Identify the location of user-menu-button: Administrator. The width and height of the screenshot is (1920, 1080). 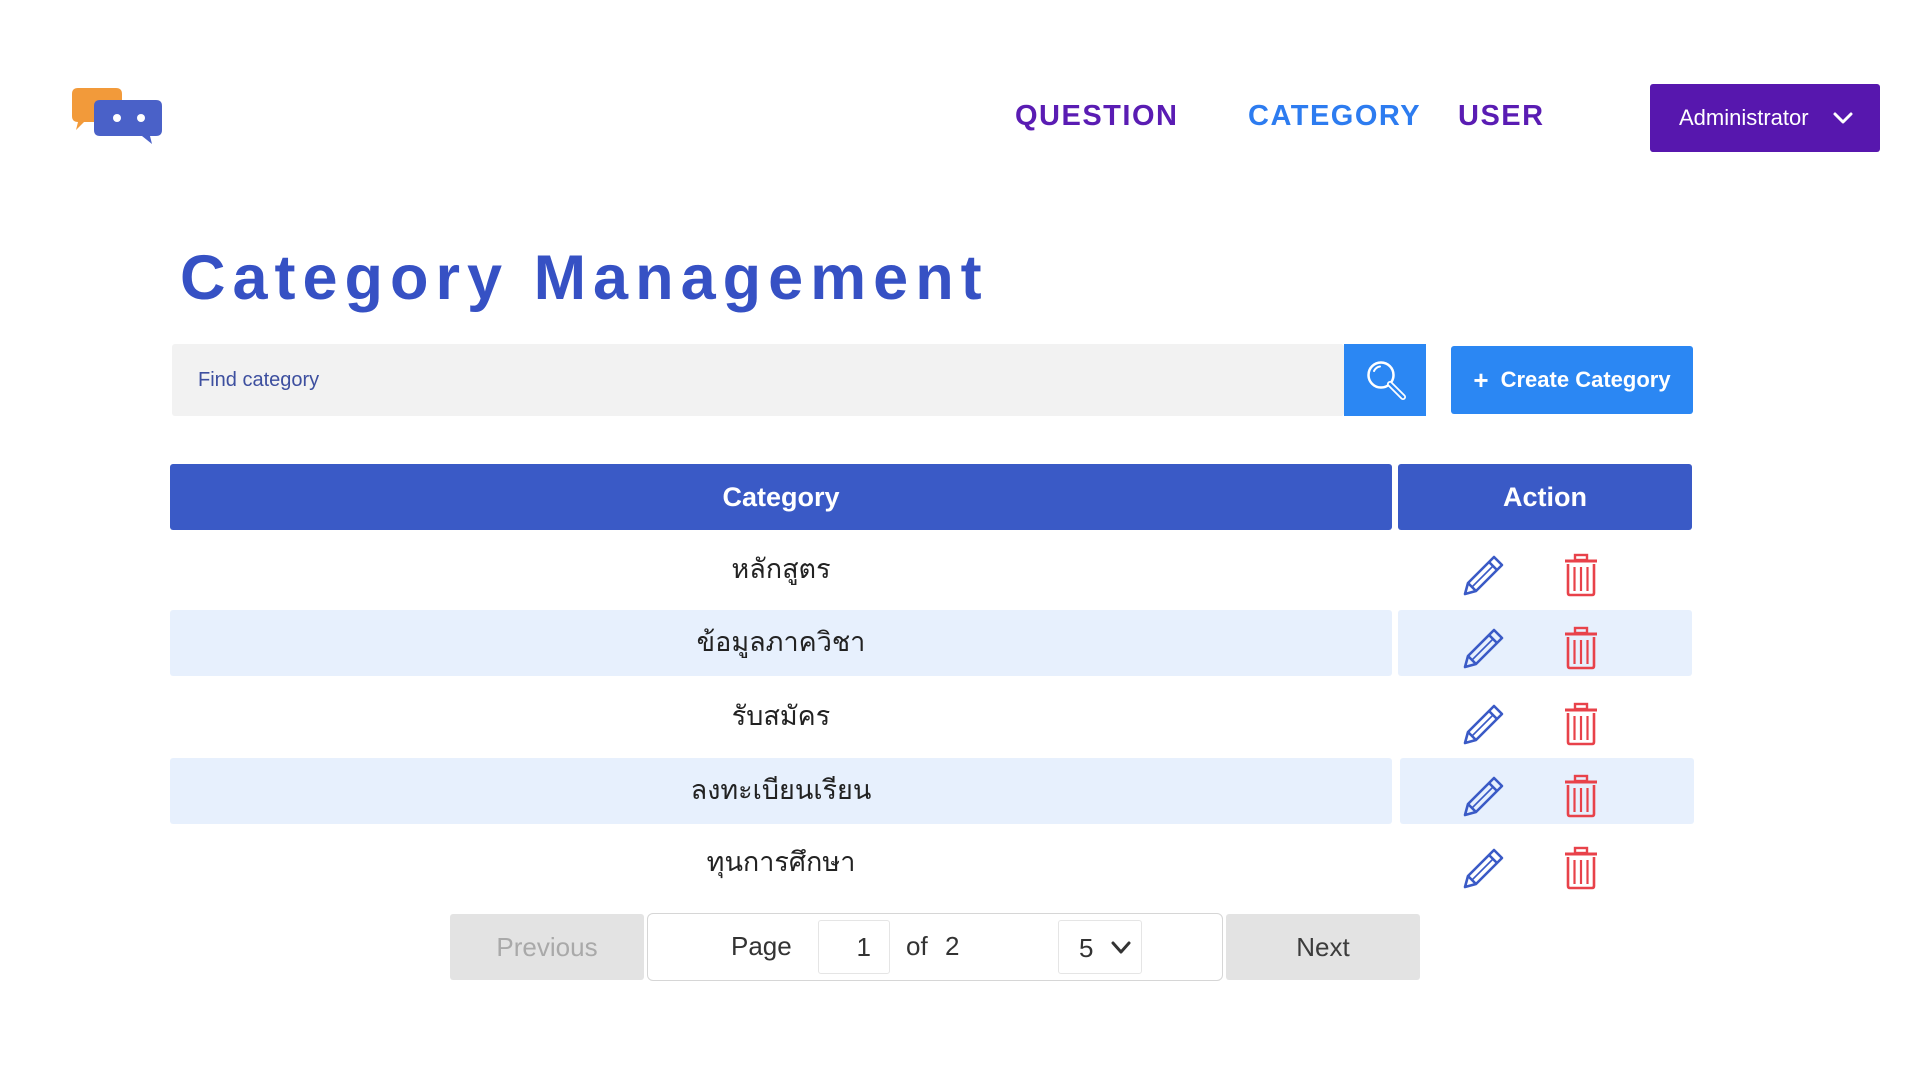
(1765, 118).